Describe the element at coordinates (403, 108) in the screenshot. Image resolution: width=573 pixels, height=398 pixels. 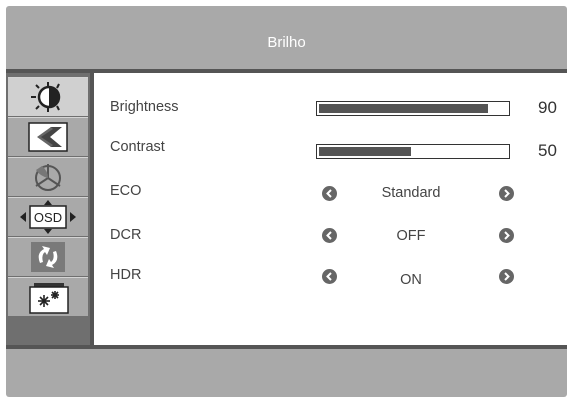
I see `brightness-slider-fill` at that location.